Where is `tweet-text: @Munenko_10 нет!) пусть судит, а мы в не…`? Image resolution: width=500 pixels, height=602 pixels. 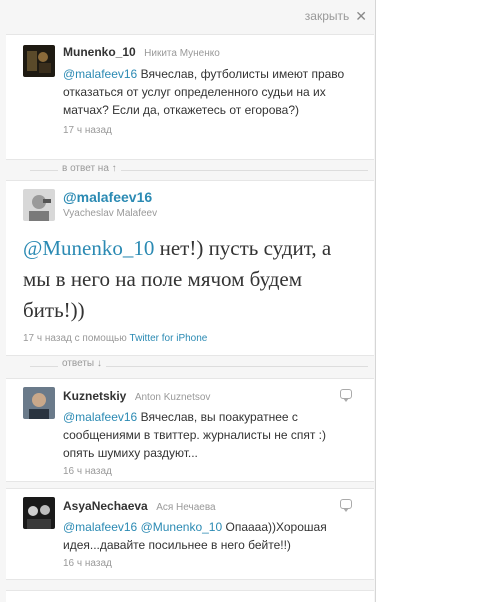
tweet-text: @Munenko_10 нет!) пусть судит, а мы в не… is located at coordinates (193, 279).